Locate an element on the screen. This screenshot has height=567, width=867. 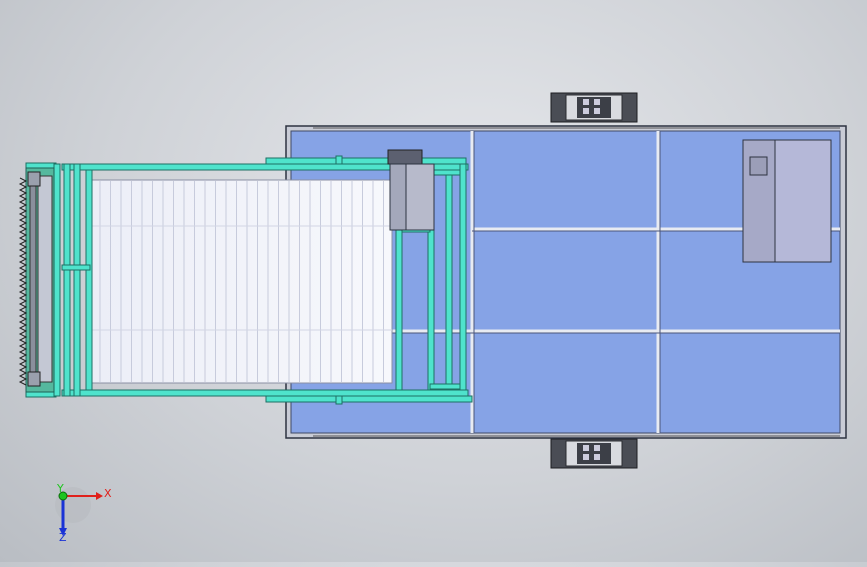
control-box is located at coordinates (787, 201).